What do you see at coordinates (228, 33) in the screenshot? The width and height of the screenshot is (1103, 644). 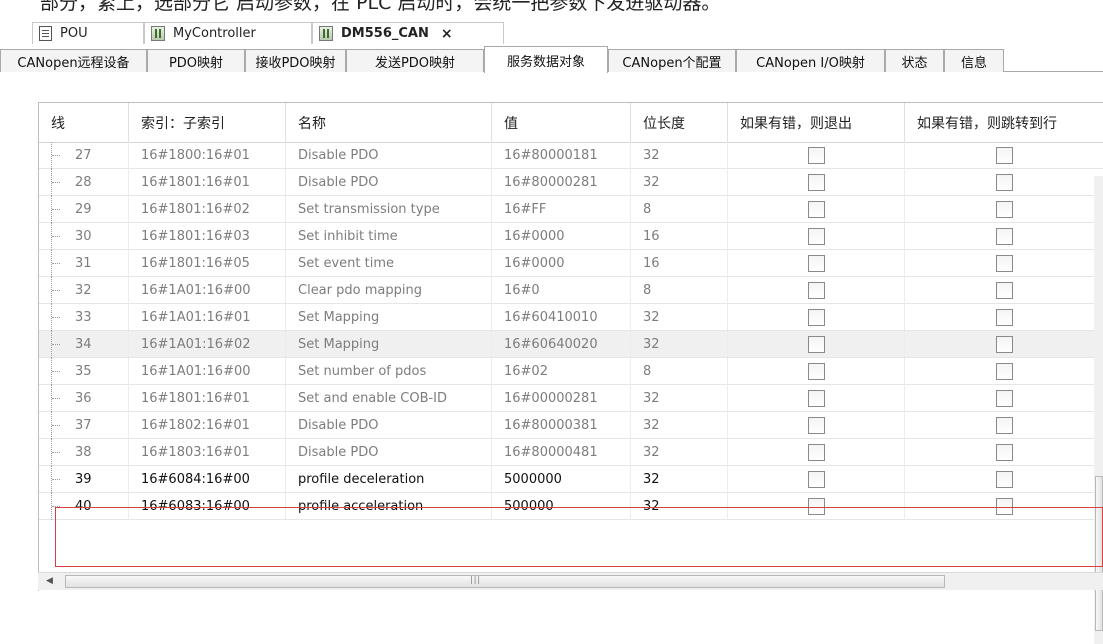 I see `editor-tab-mycontroller: MyController` at bounding box center [228, 33].